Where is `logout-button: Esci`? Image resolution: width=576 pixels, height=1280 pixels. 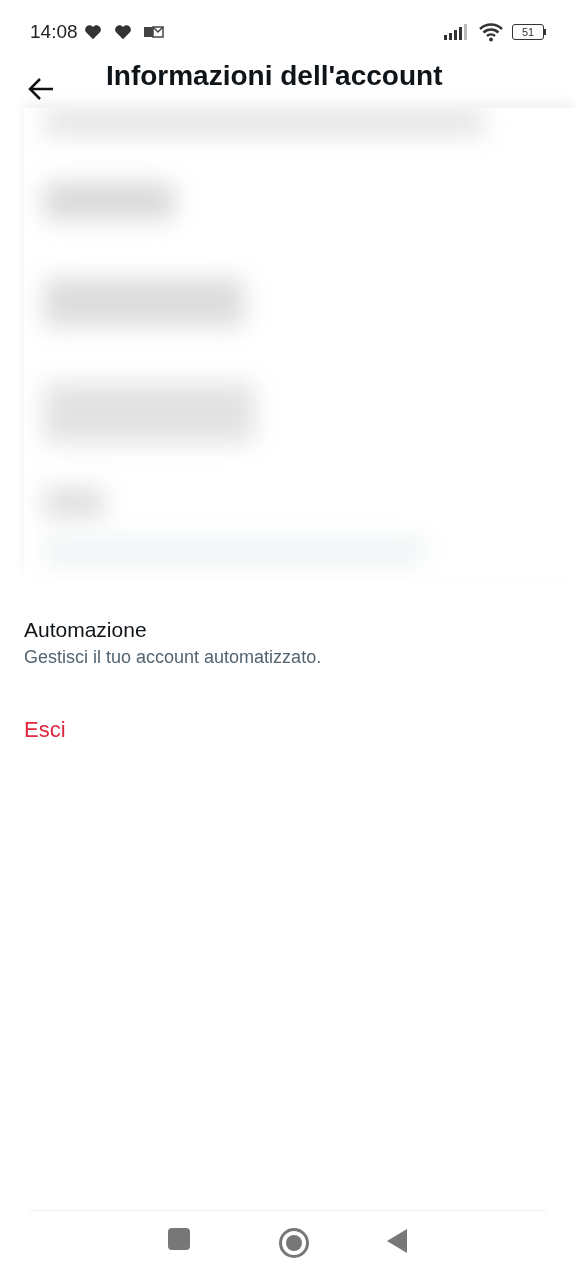 logout-button: Esci is located at coordinates (45, 730).